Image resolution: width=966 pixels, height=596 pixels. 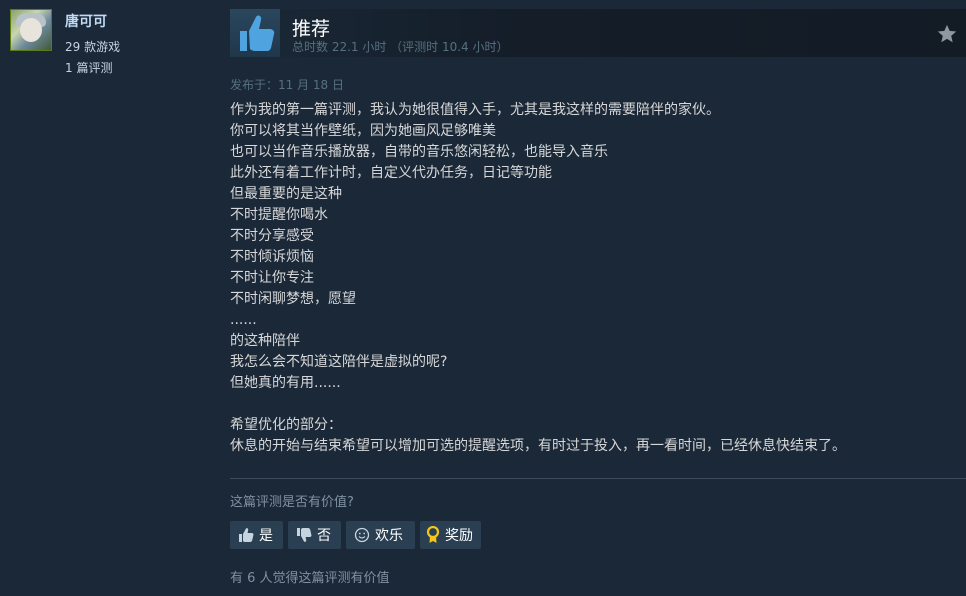 What do you see at coordinates (311, 29) in the screenshot?
I see `review-verdict: 推荐` at bounding box center [311, 29].